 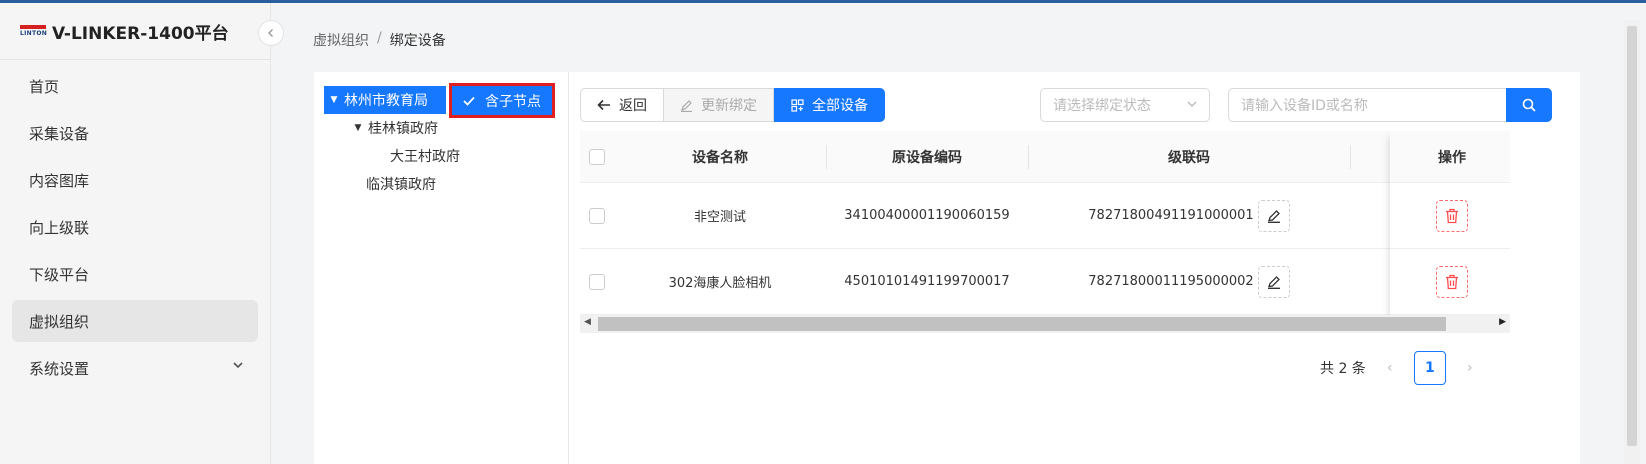 I want to click on chevron-left-icon: ‹, so click(x=1390, y=368).